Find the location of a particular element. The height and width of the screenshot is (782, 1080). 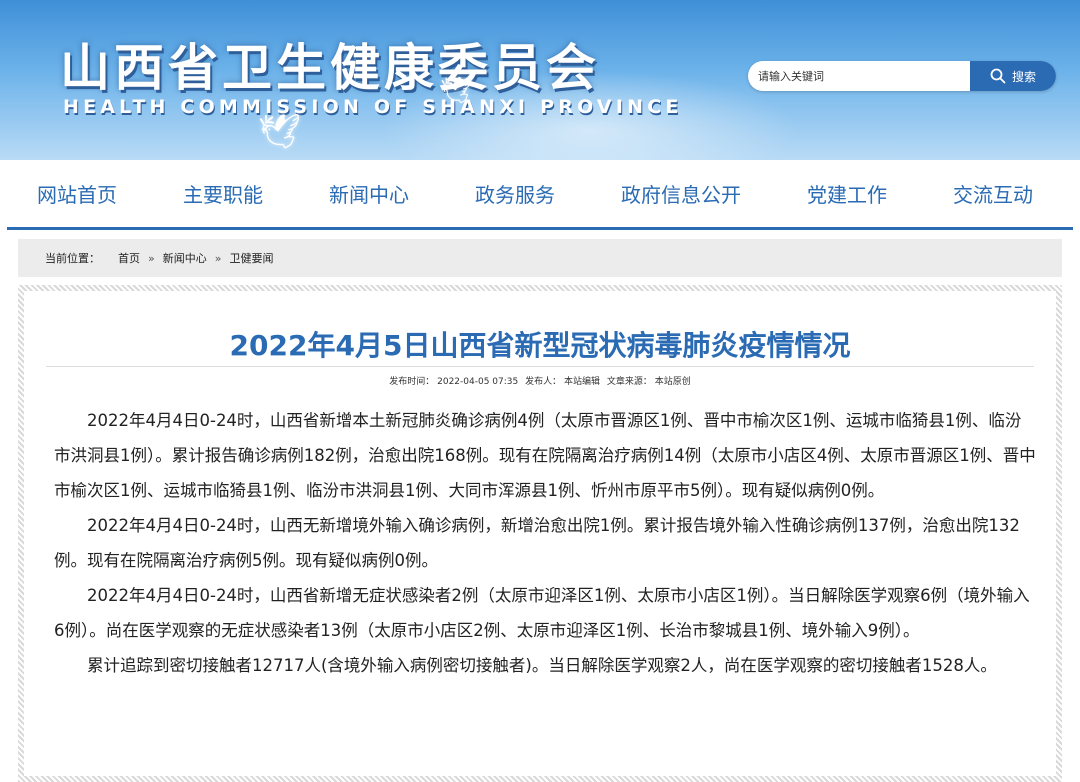

search-box: 搜索 is located at coordinates (902, 76).